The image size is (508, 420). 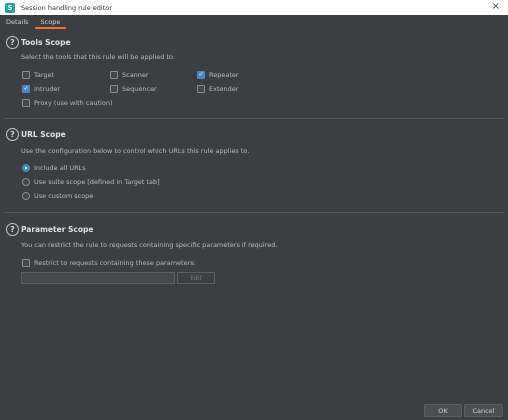 What do you see at coordinates (97, 182) in the screenshot?
I see `radio-label: Use suite scope [defined in Target tab]` at bounding box center [97, 182].